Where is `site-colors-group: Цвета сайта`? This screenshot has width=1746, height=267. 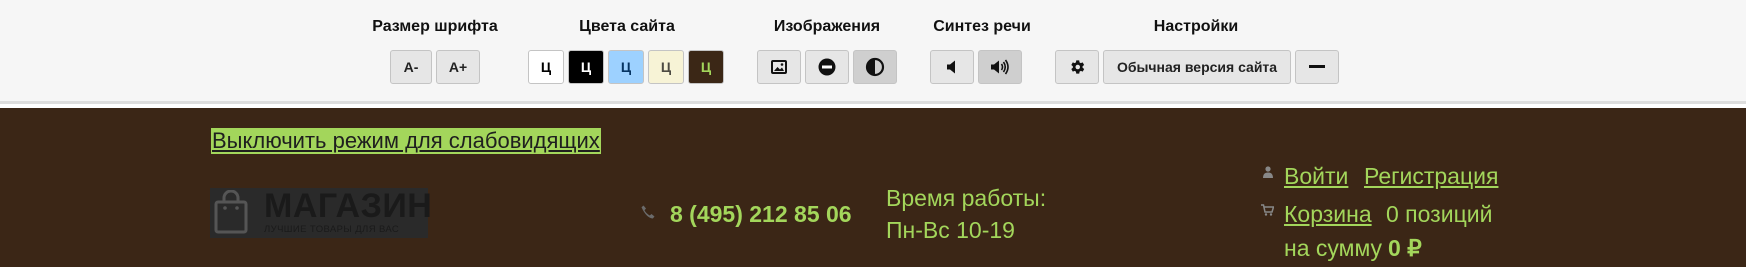 site-colors-group: Цвета сайта is located at coordinates (627, 27).